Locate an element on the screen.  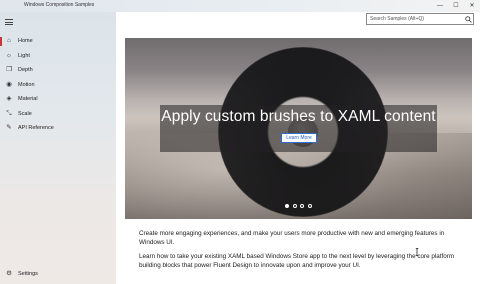
sidebar-item-label: Motion is located at coordinates (26, 84).